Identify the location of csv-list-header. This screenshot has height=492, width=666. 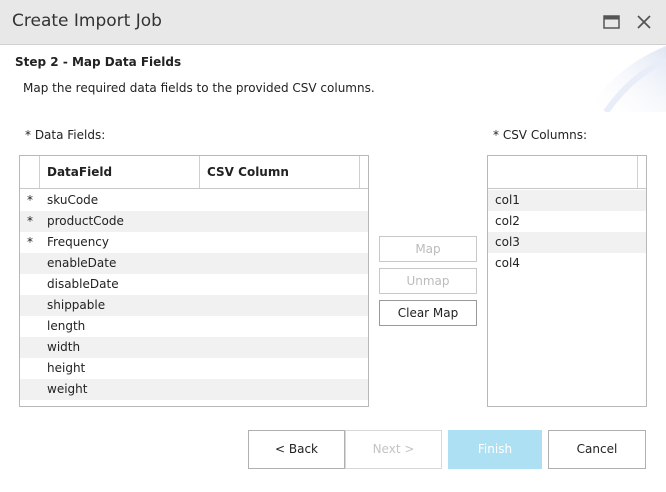
(567, 172).